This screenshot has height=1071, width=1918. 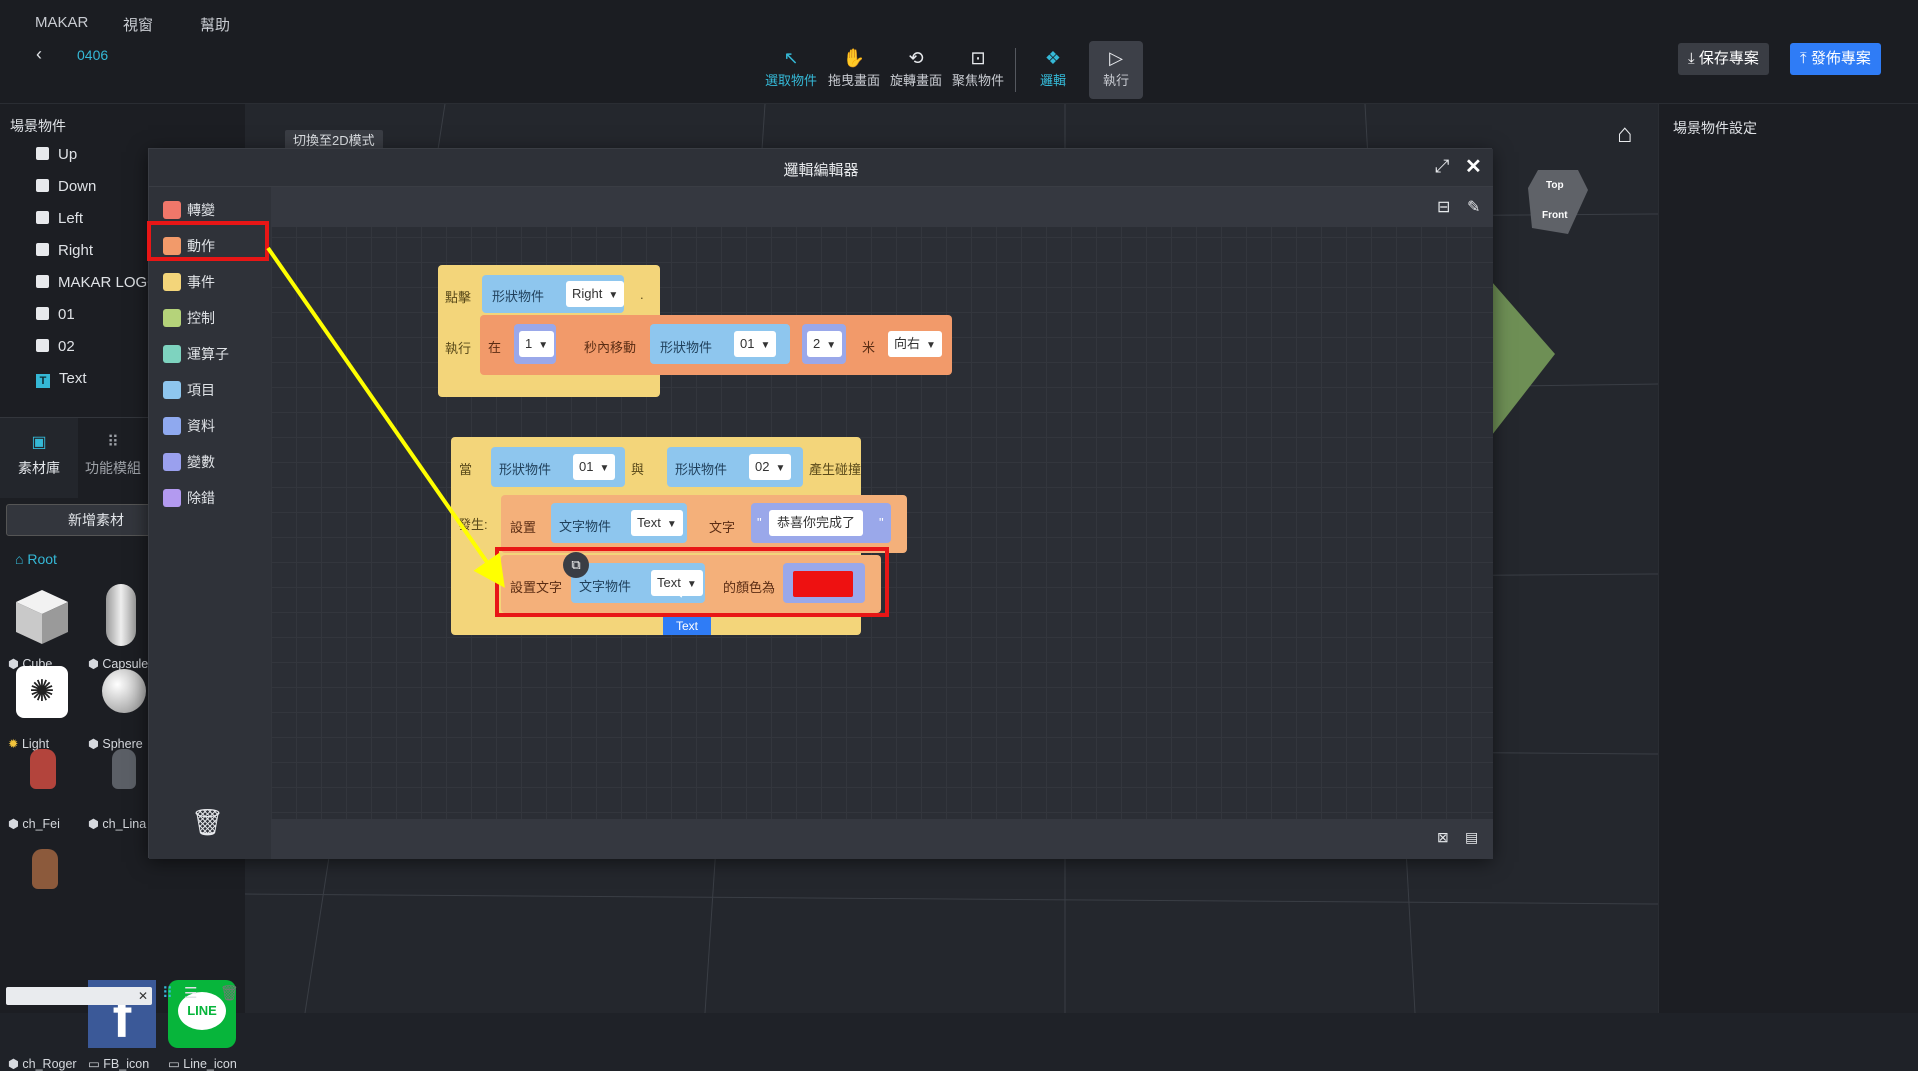 I want to click on asset-ch-roger-label: ⬢ ch_Roger, so click(x=42, y=1064).